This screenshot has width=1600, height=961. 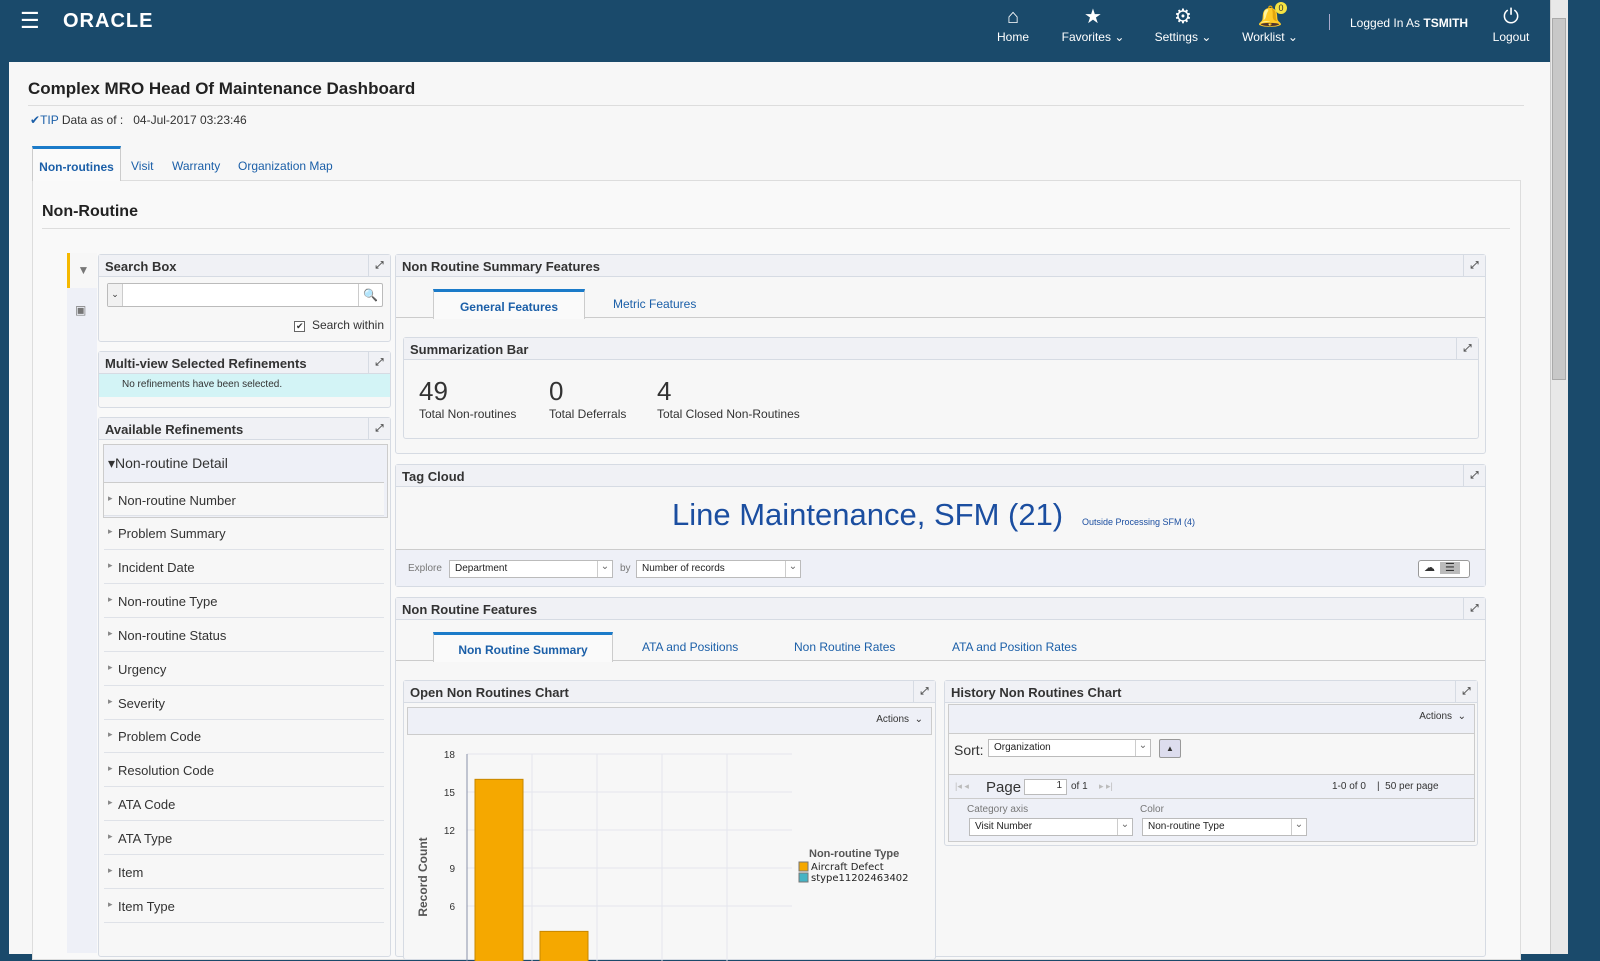 What do you see at coordinates (1045, 787) in the screenshot?
I see `page-input: 1` at bounding box center [1045, 787].